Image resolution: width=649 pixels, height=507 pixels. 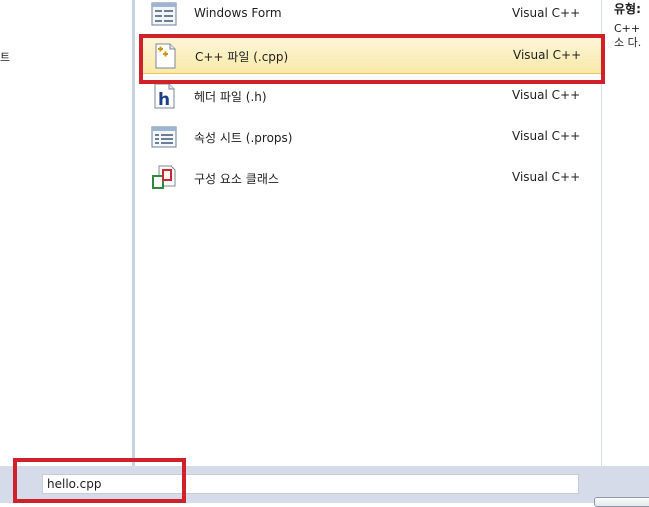 What do you see at coordinates (164, 177) in the screenshot?
I see `component-class-icon` at bounding box center [164, 177].